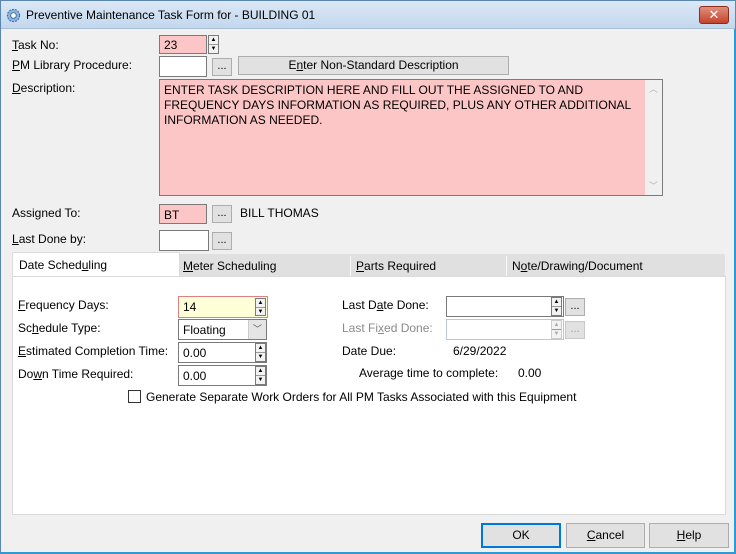  What do you see at coordinates (222, 329) in the screenshot?
I see `schedule-type-select: Floating ﹀` at bounding box center [222, 329].